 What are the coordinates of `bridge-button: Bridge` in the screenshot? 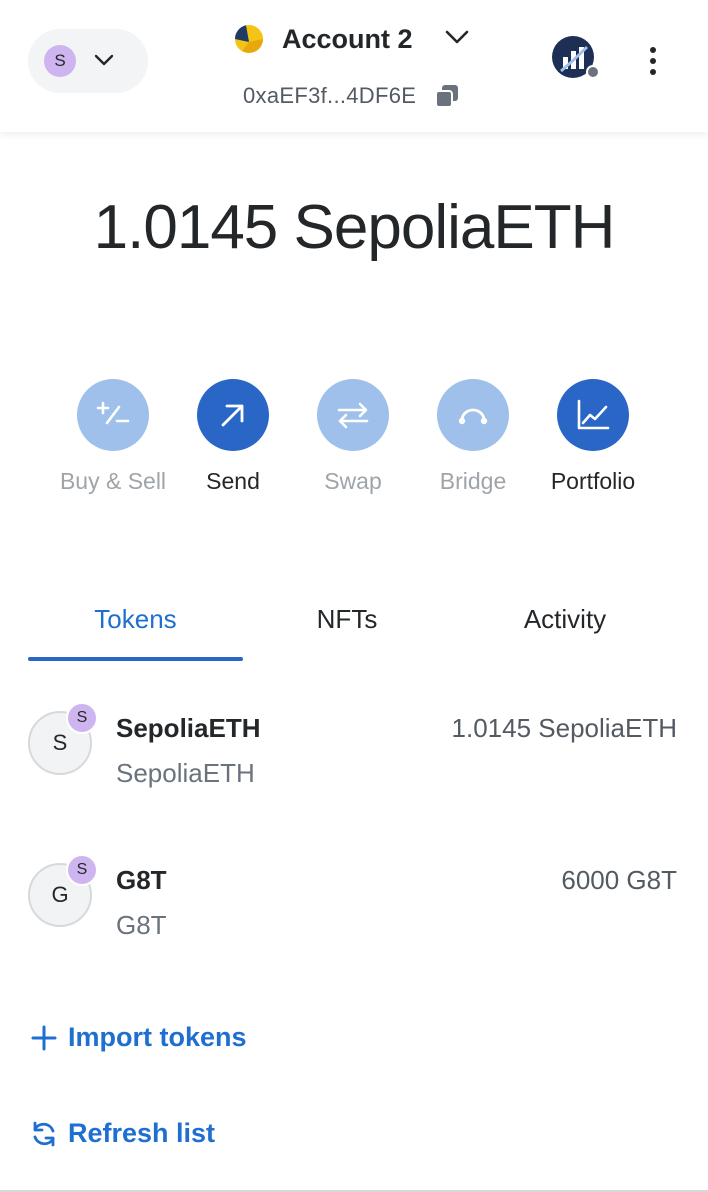 It's located at (473, 439).